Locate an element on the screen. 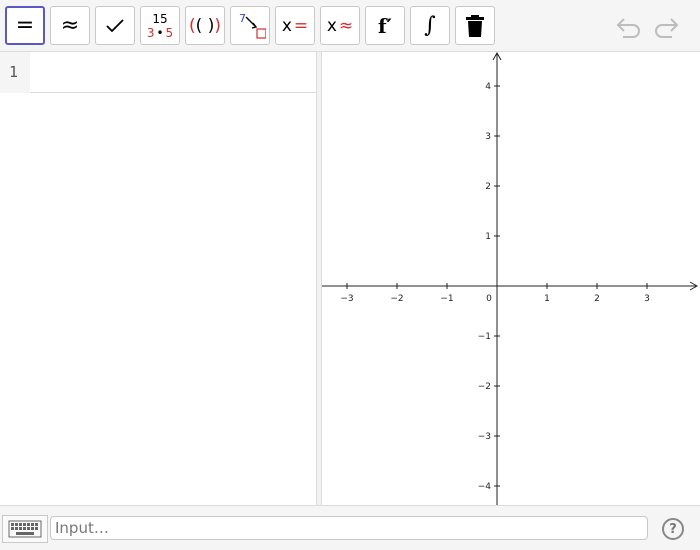 The height and width of the screenshot is (550, 700). solve-numerically-button: x ≈ is located at coordinates (340, 25).